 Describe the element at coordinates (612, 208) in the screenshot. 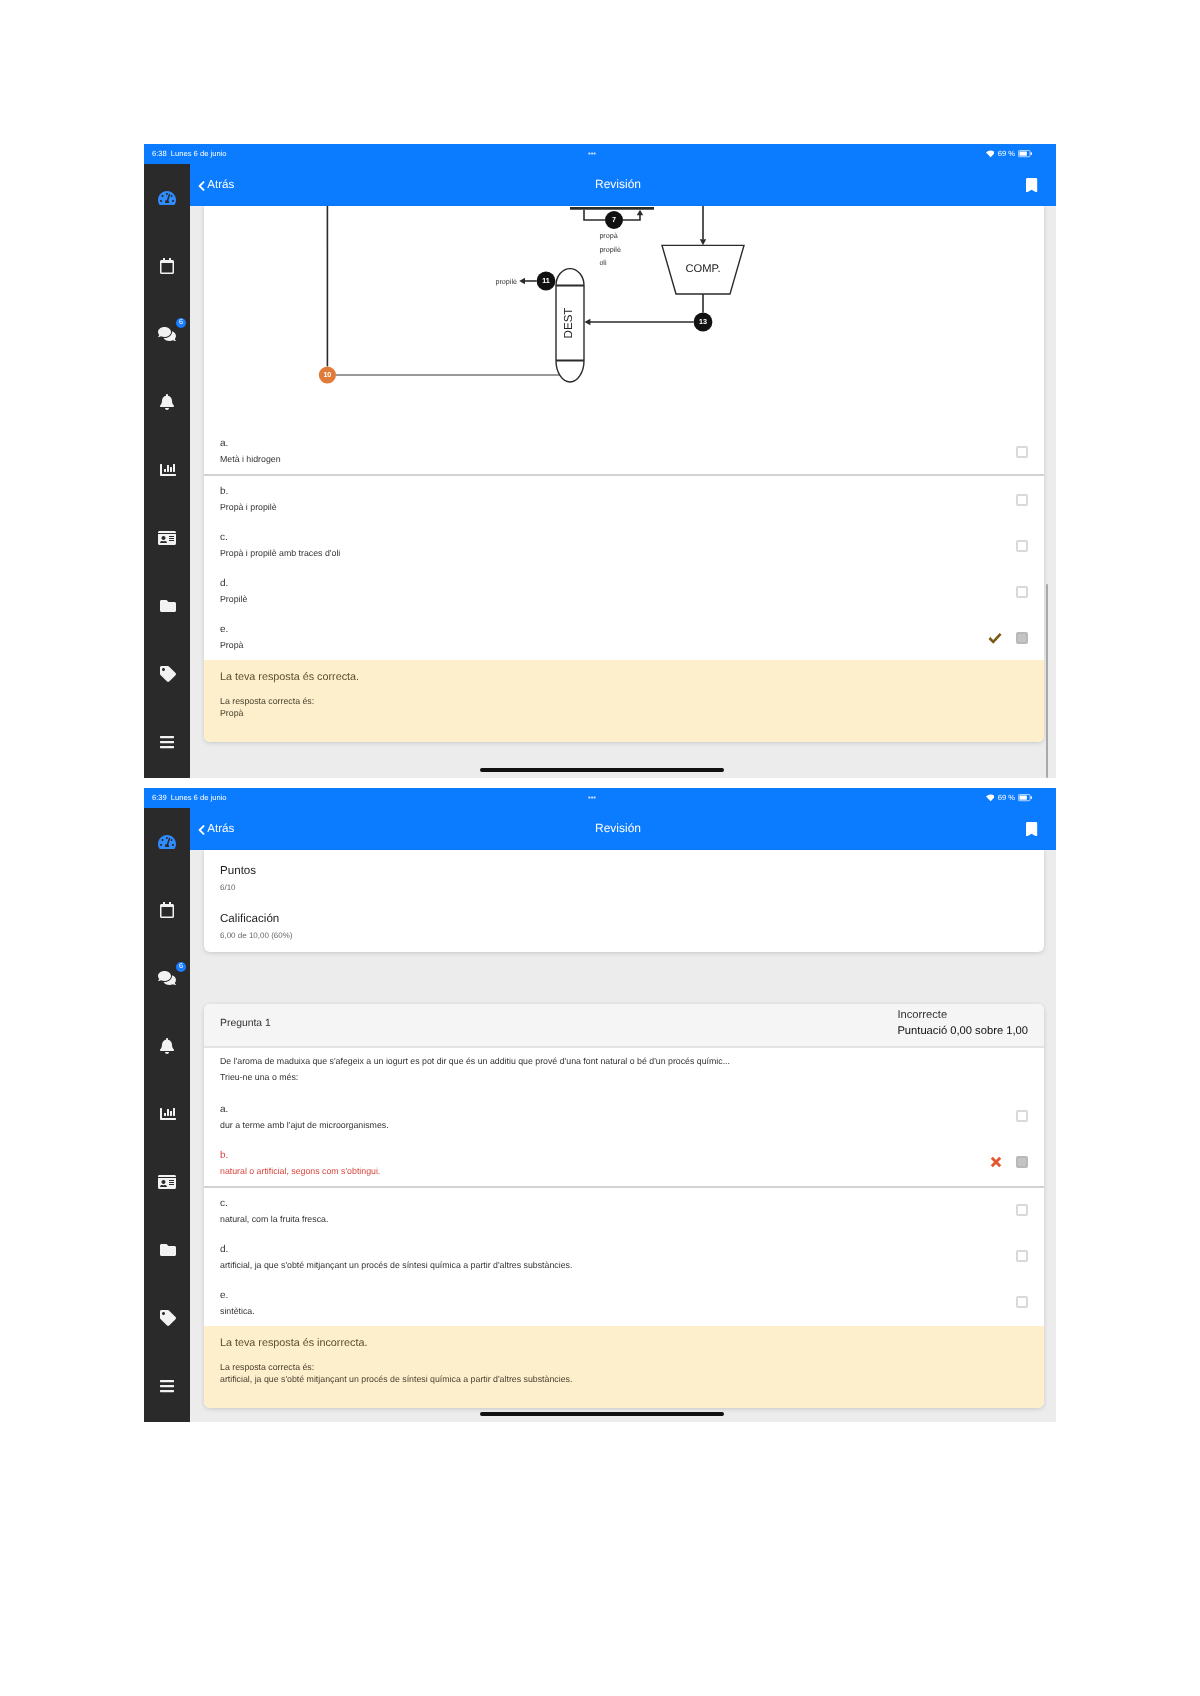

I see `vessel-outline` at that location.